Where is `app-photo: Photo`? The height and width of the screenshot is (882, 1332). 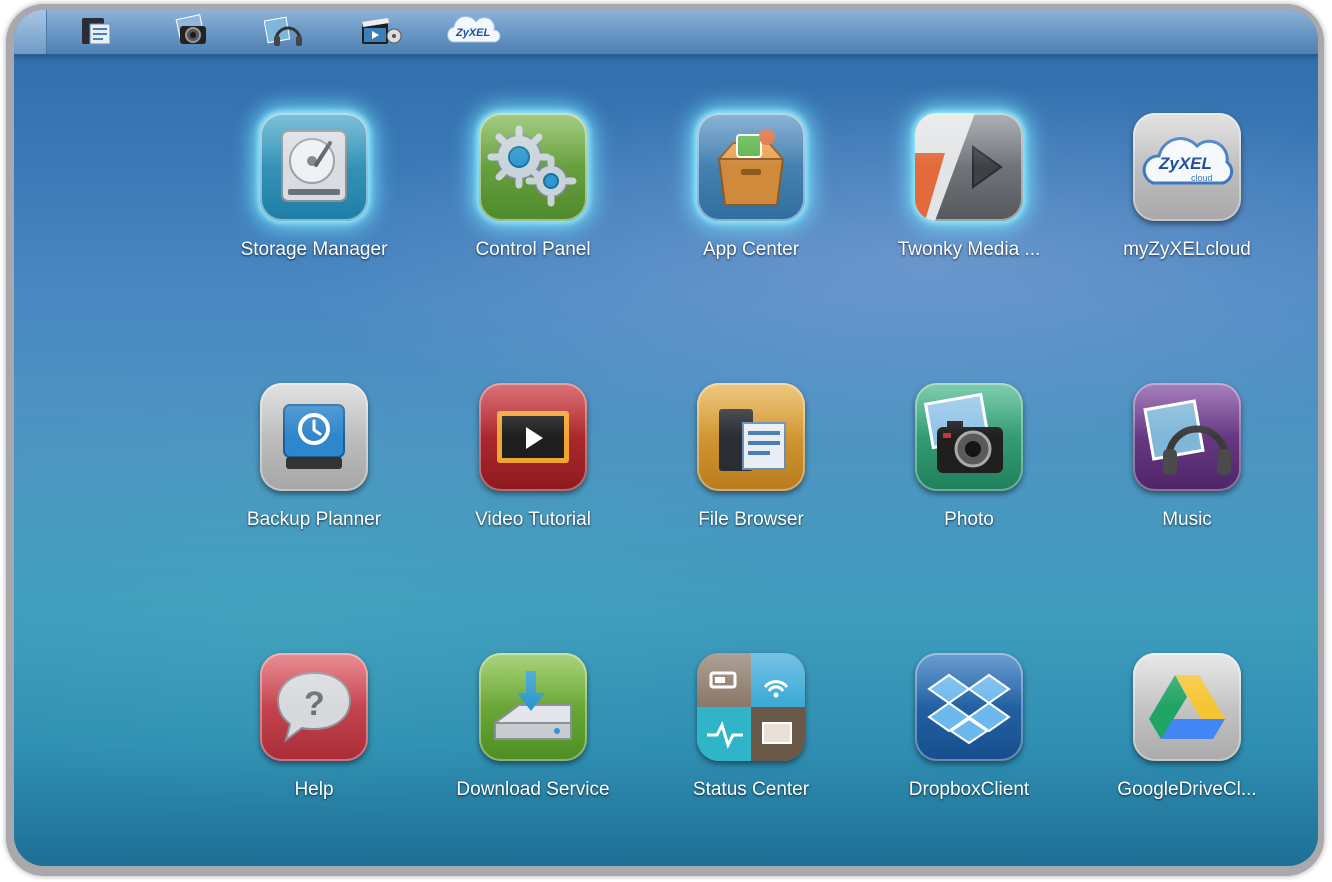
app-photo: Photo is located at coordinates (969, 473).